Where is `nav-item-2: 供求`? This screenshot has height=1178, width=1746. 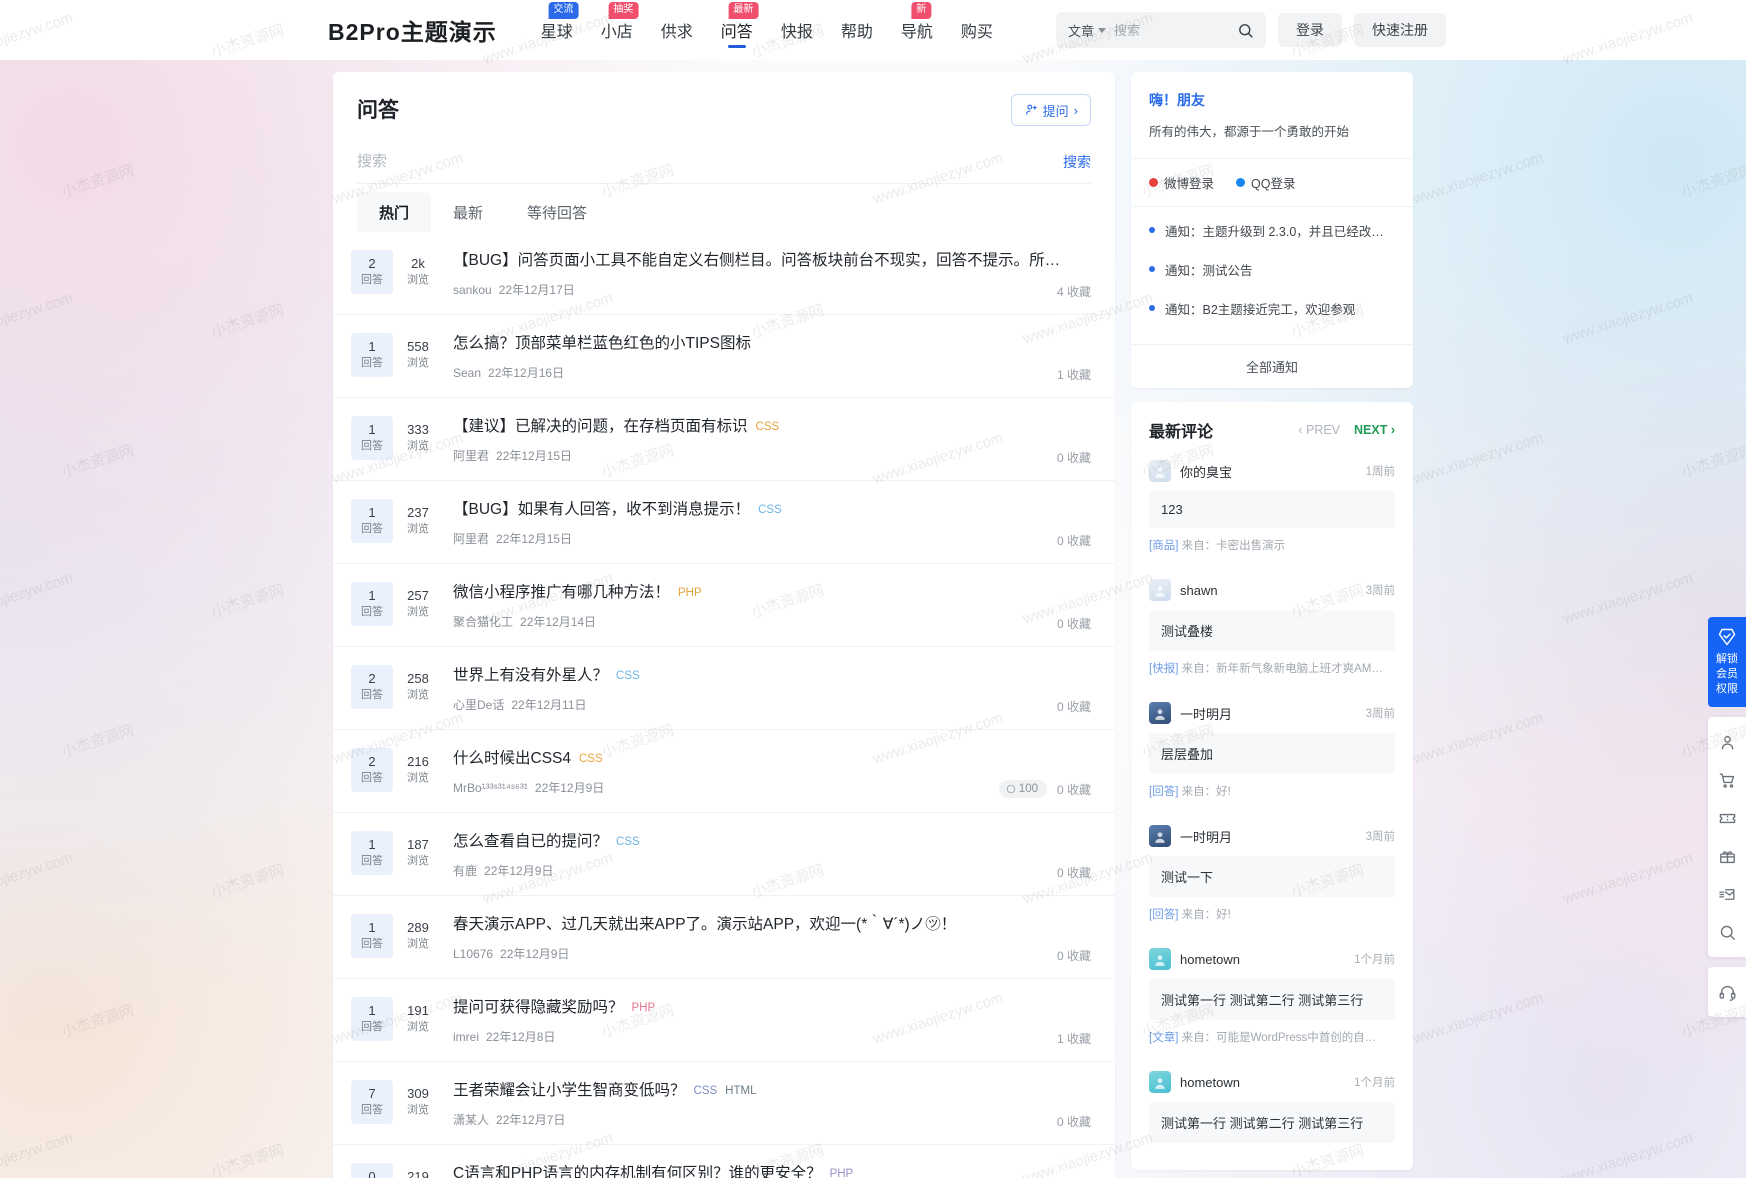
nav-item-2: 供求 is located at coordinates (677, 30).